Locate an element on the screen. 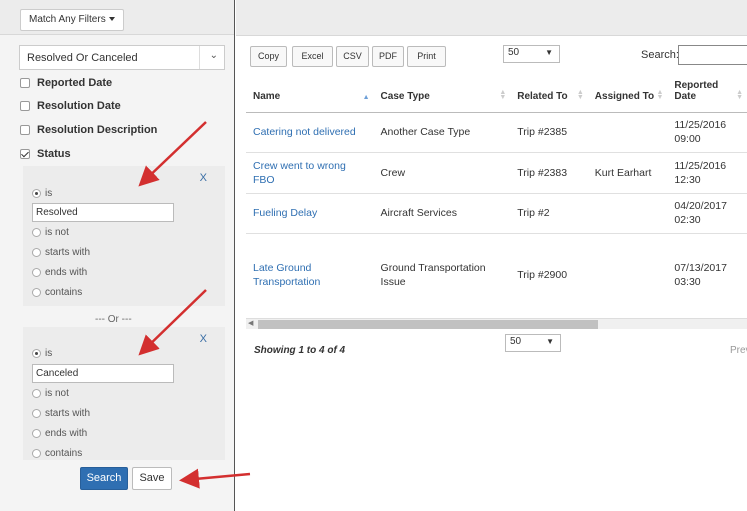 The width and height of the screenshot is (747, 511). case-name-link: Catering not delivered is located at coordinates (304, 132).